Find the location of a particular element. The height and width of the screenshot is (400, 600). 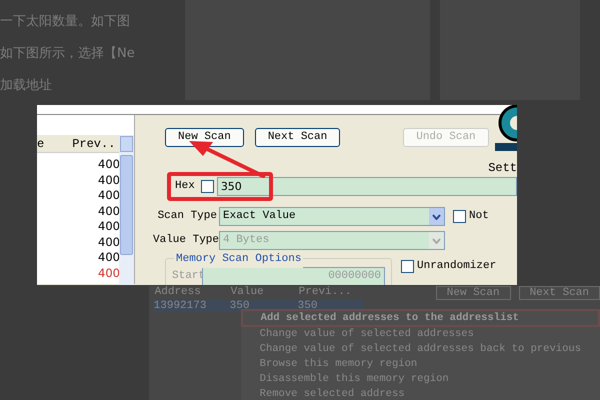

hex-label: Hex is located at coordinates (185, 186).